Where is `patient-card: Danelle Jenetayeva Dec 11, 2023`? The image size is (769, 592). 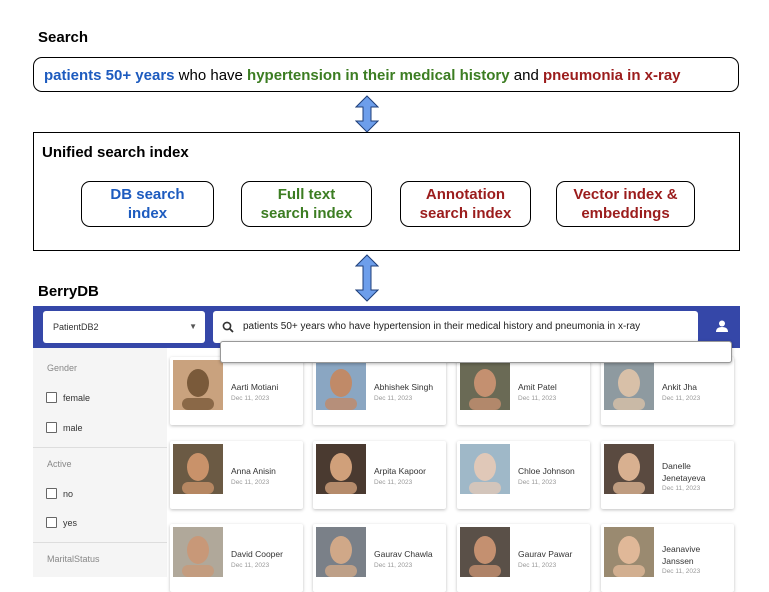
patient-card: Danelle Jenetayeva Dec 11, 2023 is located at coordinates (667, 475).